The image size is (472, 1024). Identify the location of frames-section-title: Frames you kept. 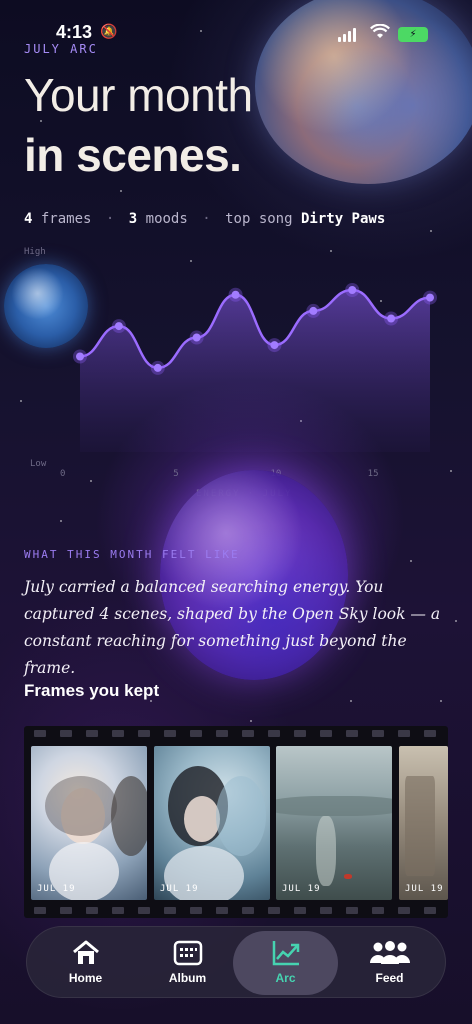
(92, 690).